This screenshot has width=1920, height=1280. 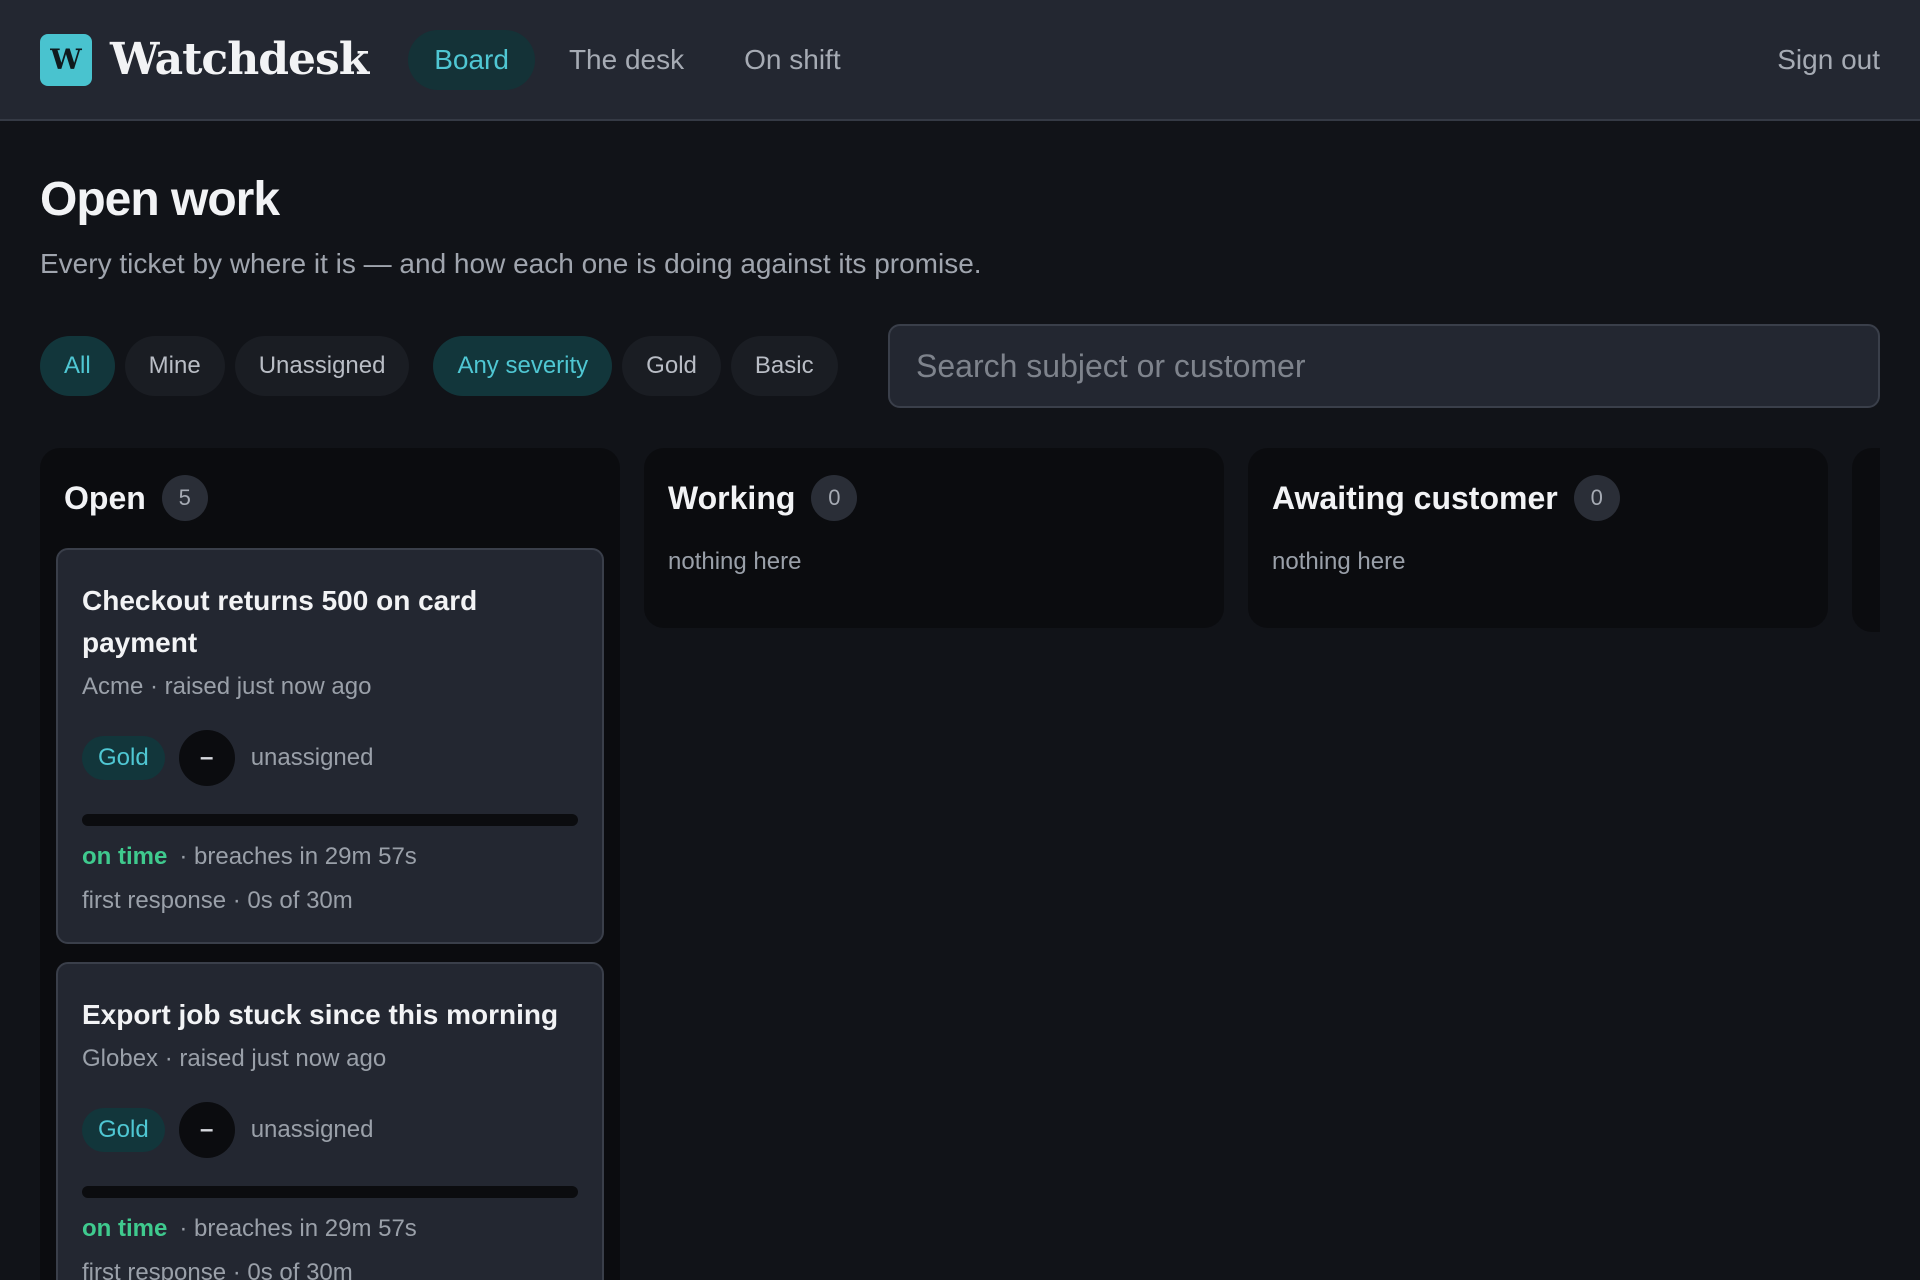 I want to click on column-header: Awaiting customer 0, so click(x=1538, y=498).